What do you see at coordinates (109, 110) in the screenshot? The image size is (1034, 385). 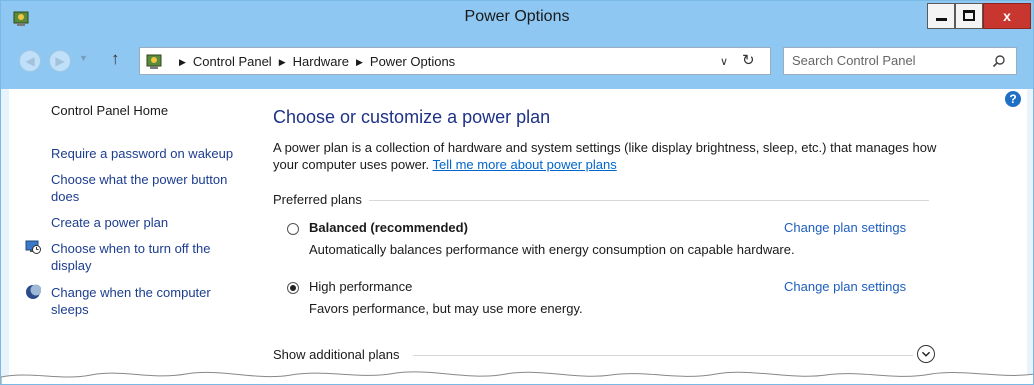 I see `control-panel-home-link: Control Panel Home` at bounding box center [109, 110].